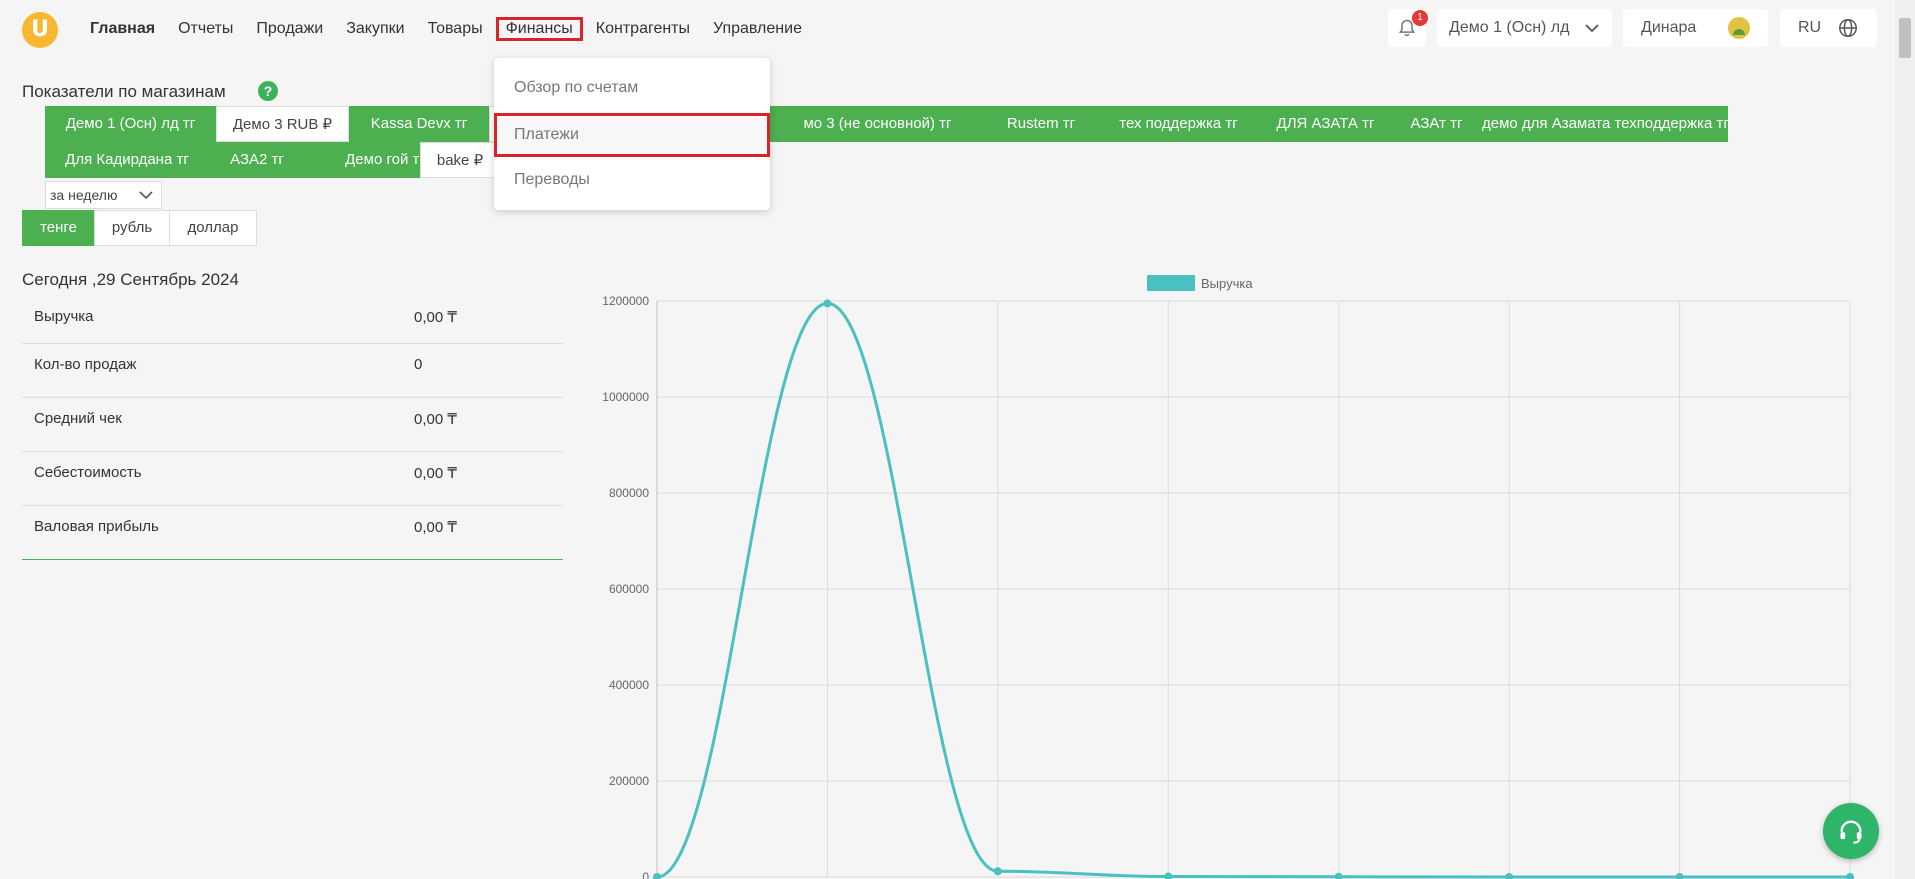 The height and width of the screenshot is (879, 1915). Describe the element at coordinates (455, 29) in the screenshot. I see `nav-products: Товары` at that location.